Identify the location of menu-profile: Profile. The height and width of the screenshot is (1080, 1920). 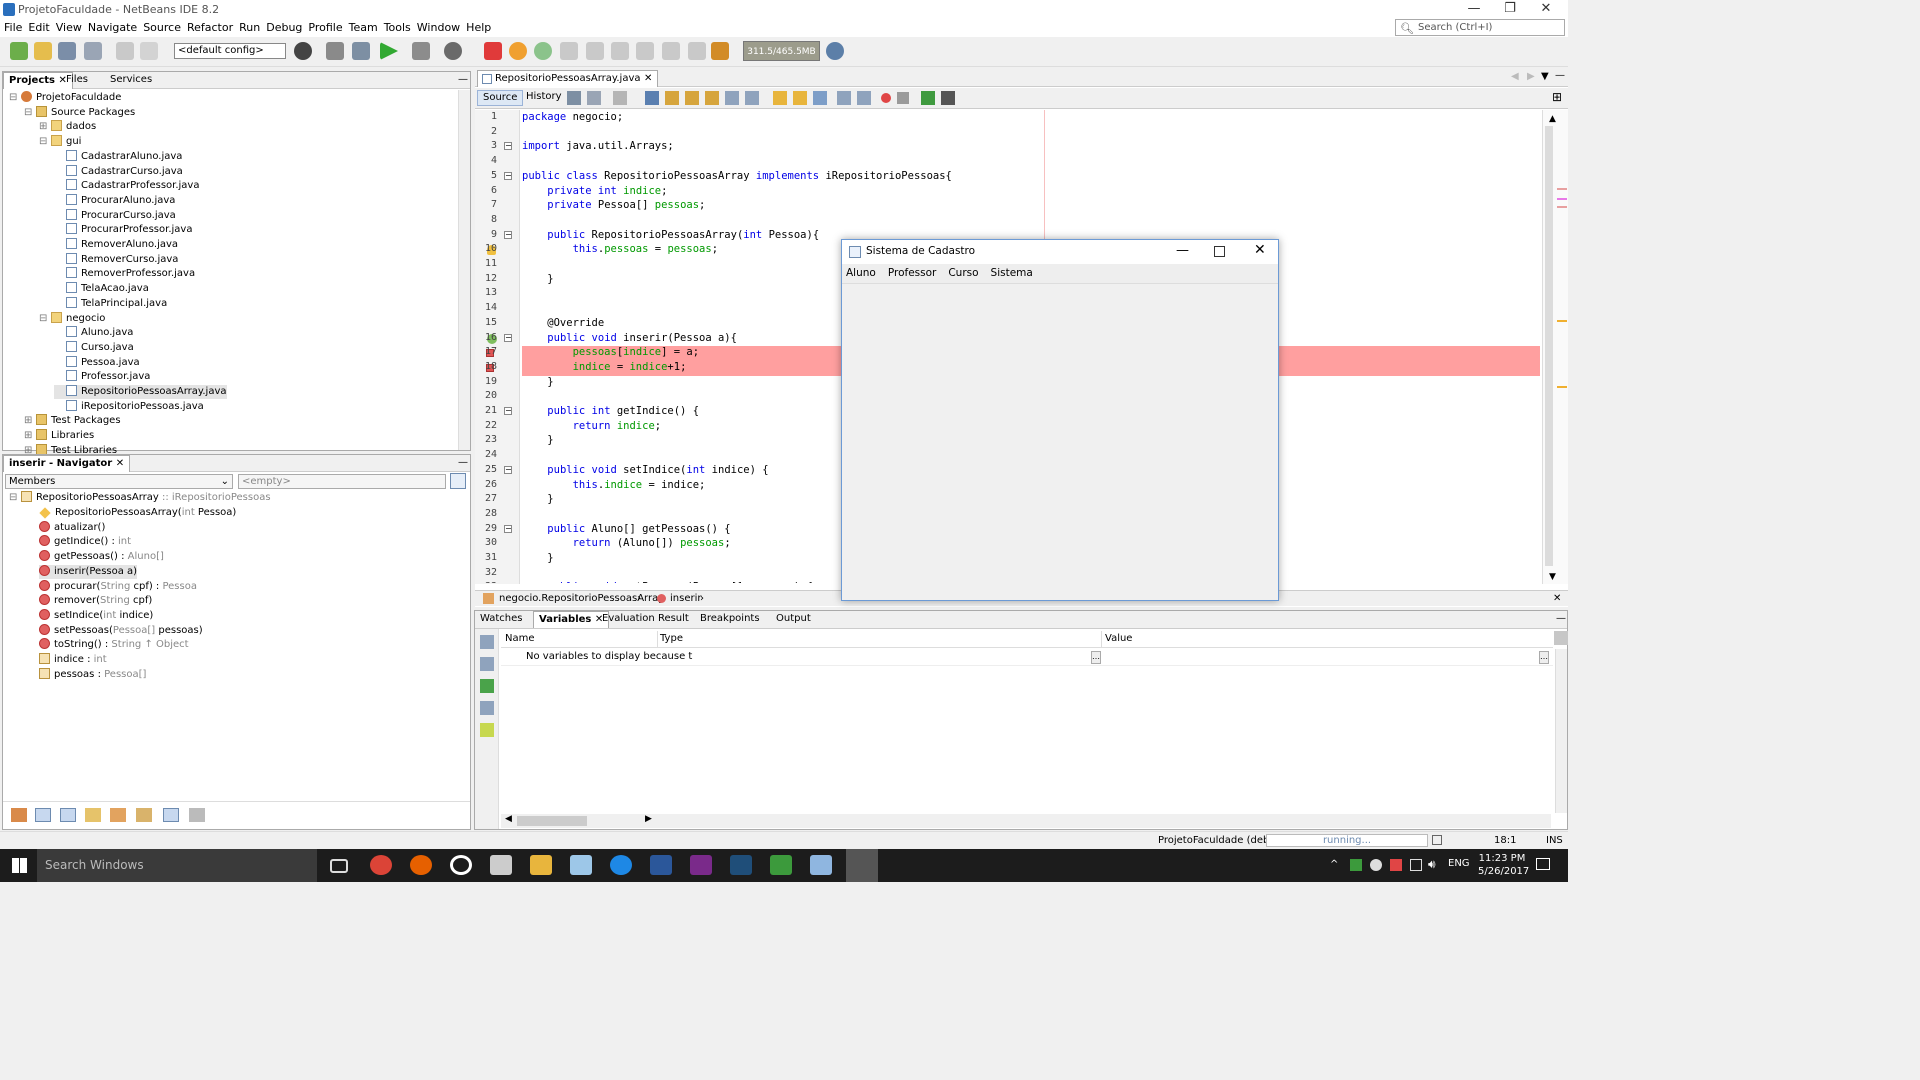
(325, 28).